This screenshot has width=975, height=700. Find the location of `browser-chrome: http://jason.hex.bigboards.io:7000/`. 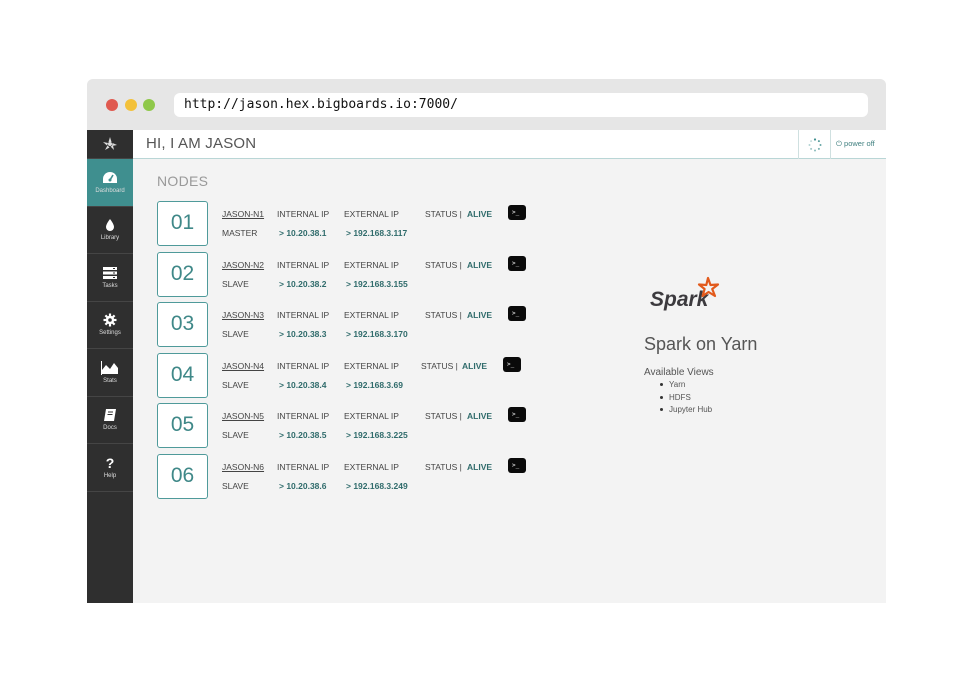

browser-chrome: http://jason.hex.bigboards.io:7000/ is located at coordinates (486, 104).